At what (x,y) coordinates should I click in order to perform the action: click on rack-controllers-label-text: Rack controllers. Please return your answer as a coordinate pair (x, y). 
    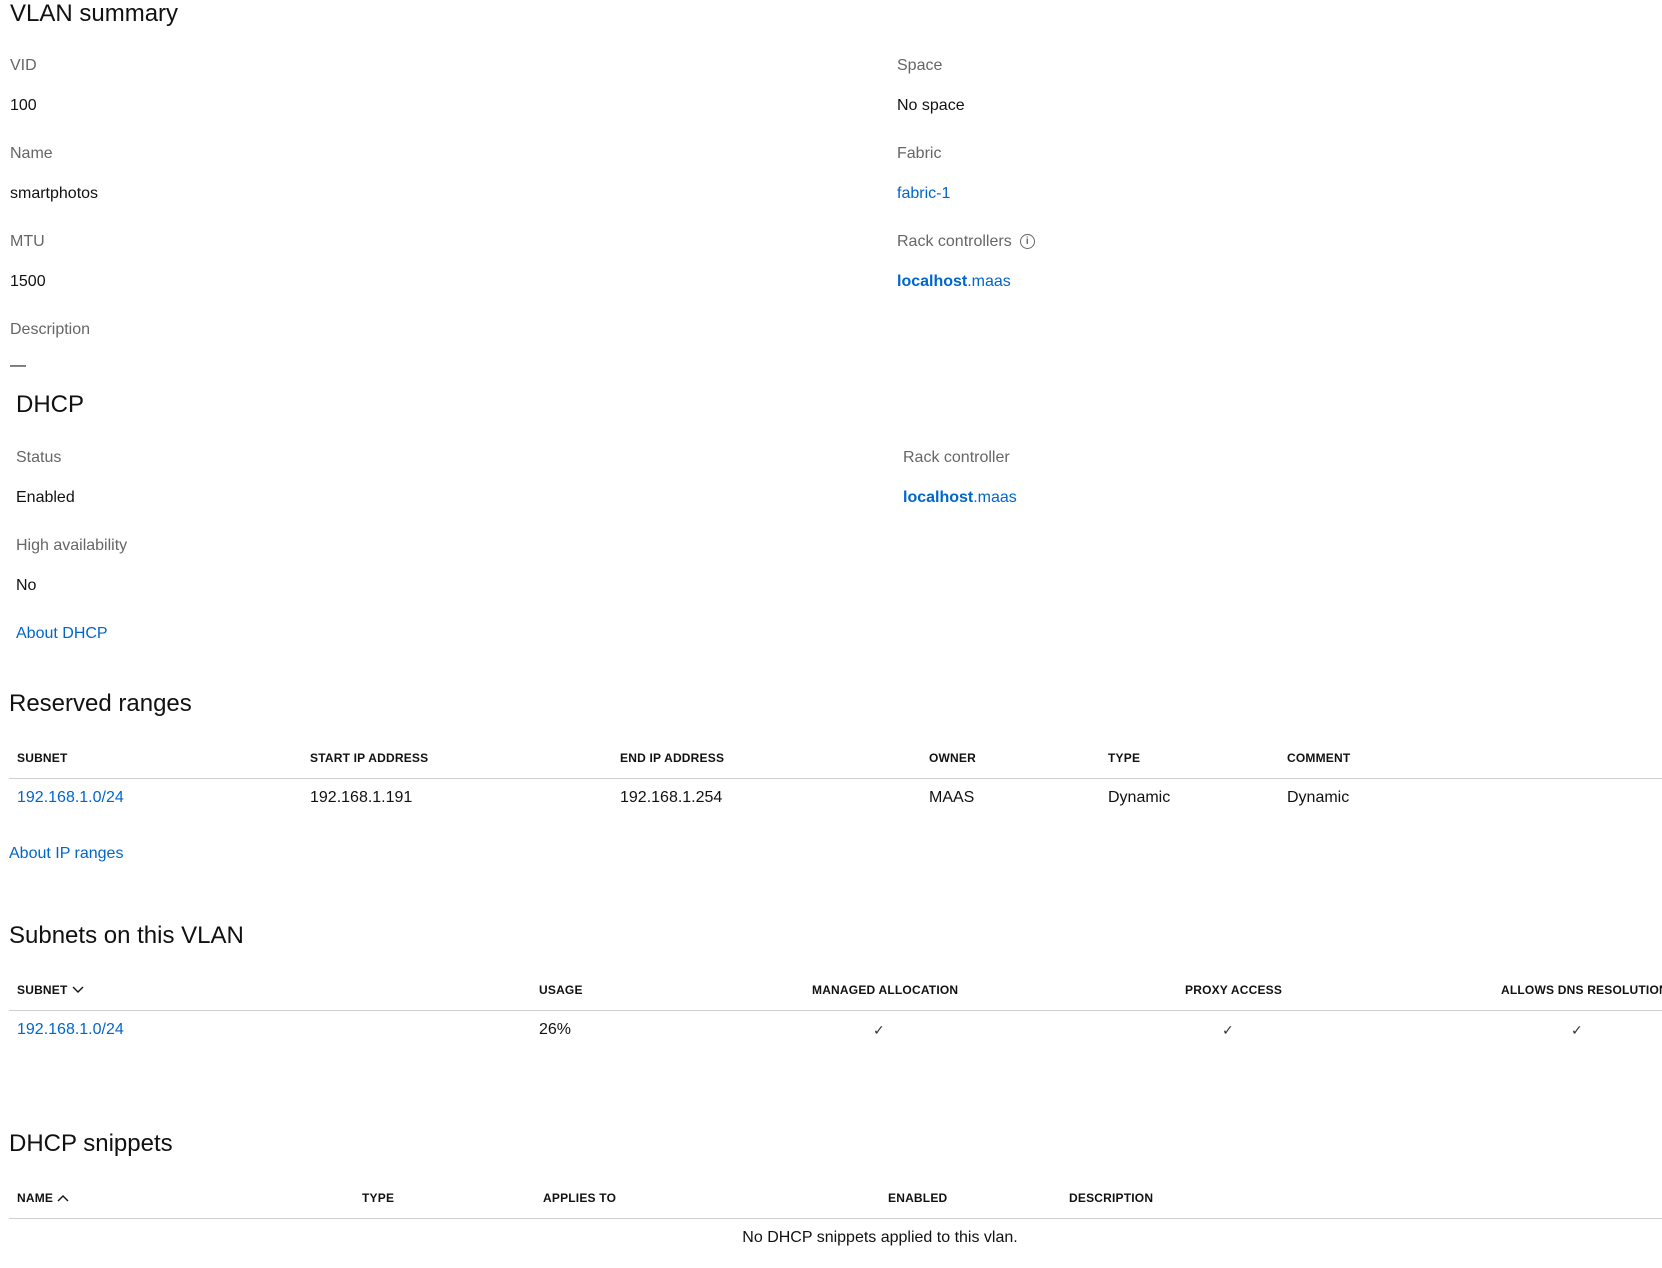
    Looking at the image, I should click on (954, 241).